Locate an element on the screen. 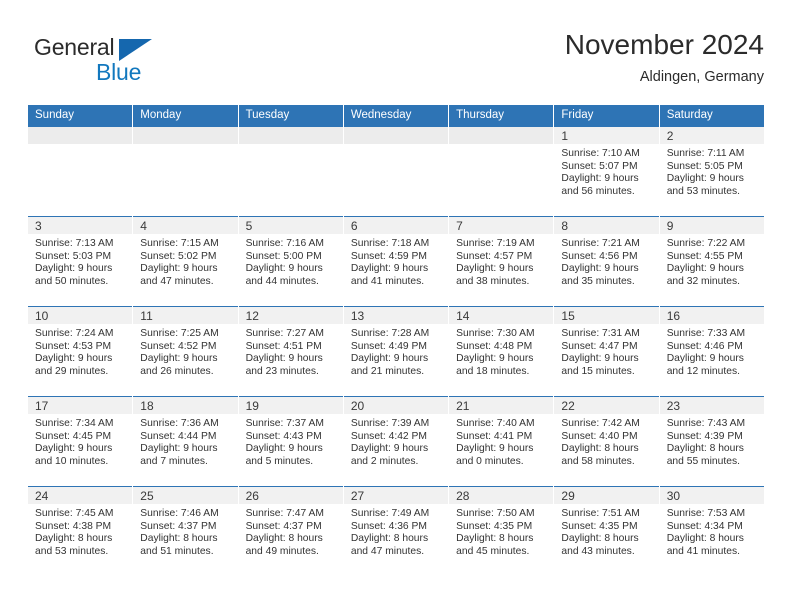 The height and width of the screenshot is (612, 792). day-detail-line: and 58 minutes. is located at coordinates (598, 461).